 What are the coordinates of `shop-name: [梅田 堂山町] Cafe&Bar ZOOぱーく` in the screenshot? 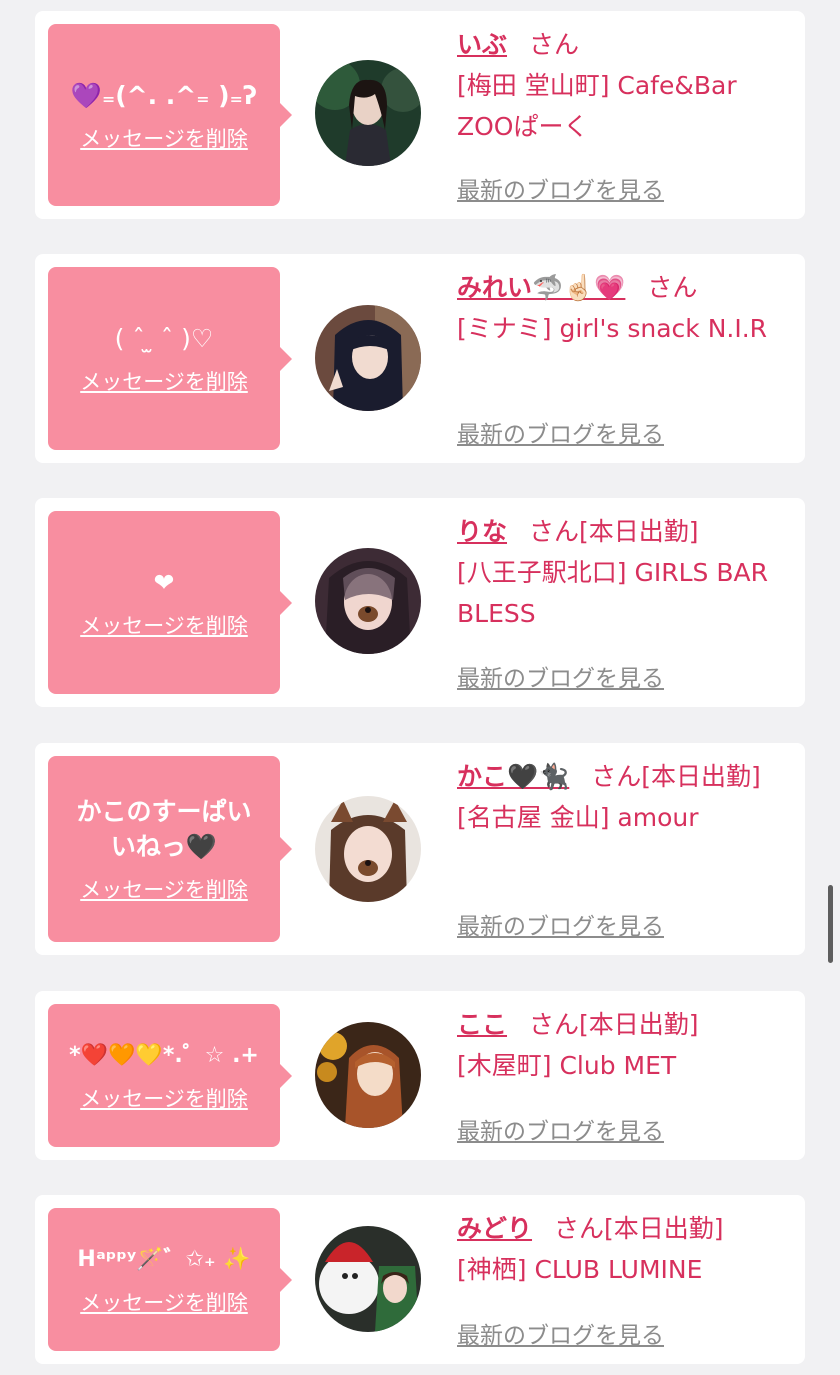 It's located at (597, 106).